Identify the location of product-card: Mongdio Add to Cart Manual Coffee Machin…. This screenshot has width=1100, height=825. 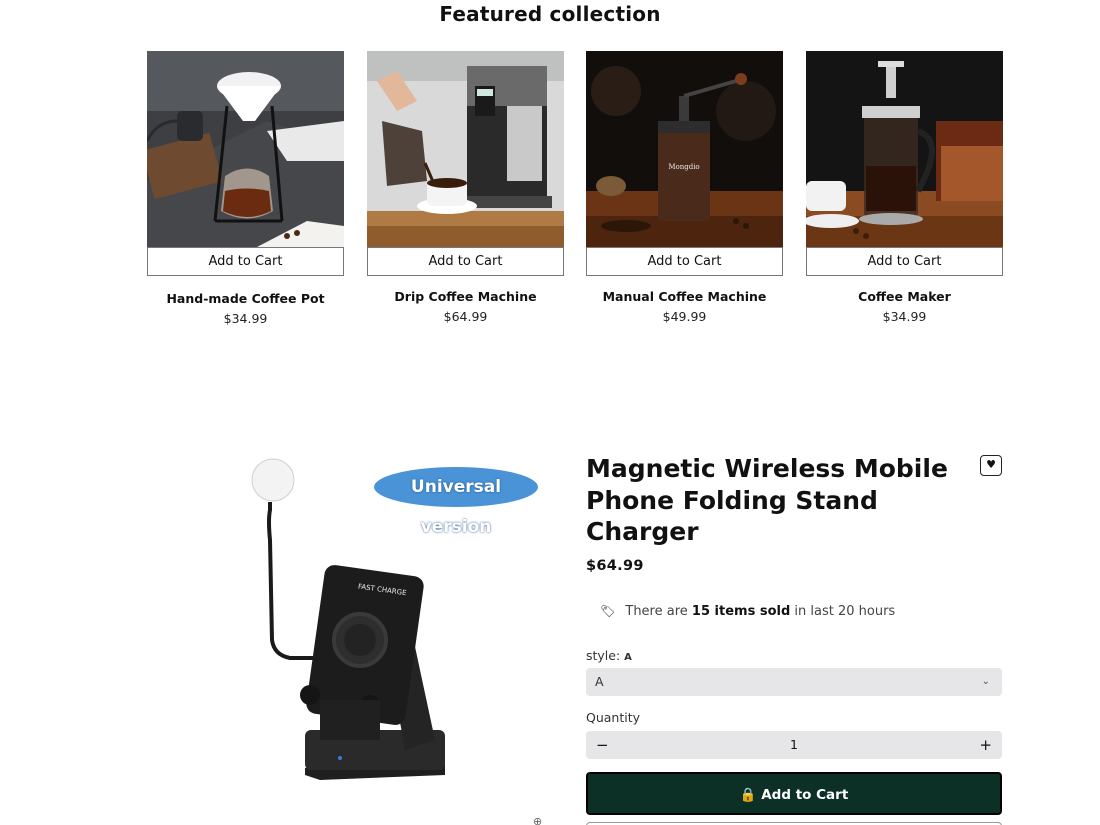
(684, 187).